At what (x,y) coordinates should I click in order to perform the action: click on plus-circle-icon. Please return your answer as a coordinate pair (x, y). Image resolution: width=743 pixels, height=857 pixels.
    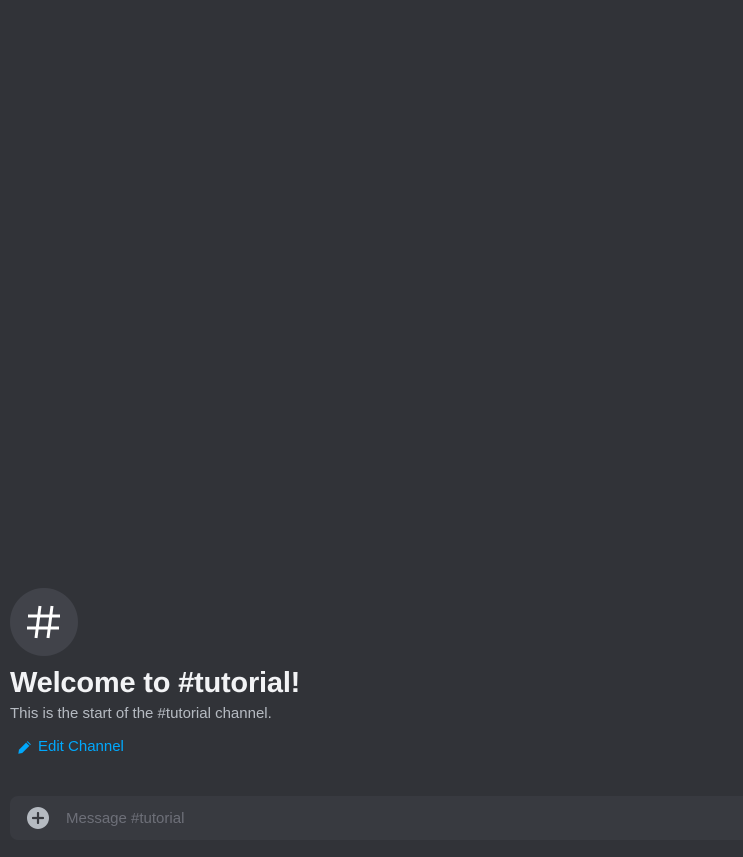
    Looking at the image, I should click on (38, 818).